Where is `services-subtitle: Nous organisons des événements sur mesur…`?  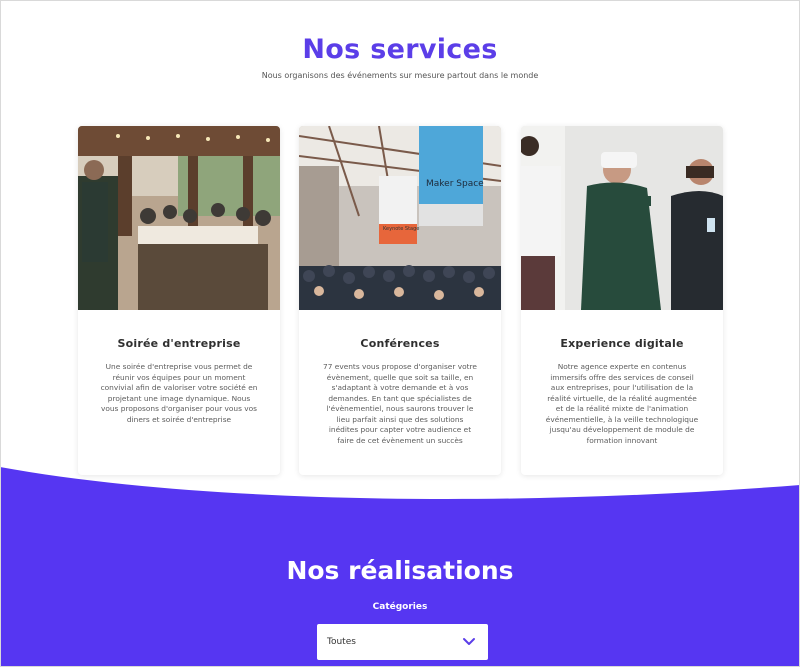 services-subtitle: Nous organisons des événements sur mesur… is located at coordinates (400, 75).